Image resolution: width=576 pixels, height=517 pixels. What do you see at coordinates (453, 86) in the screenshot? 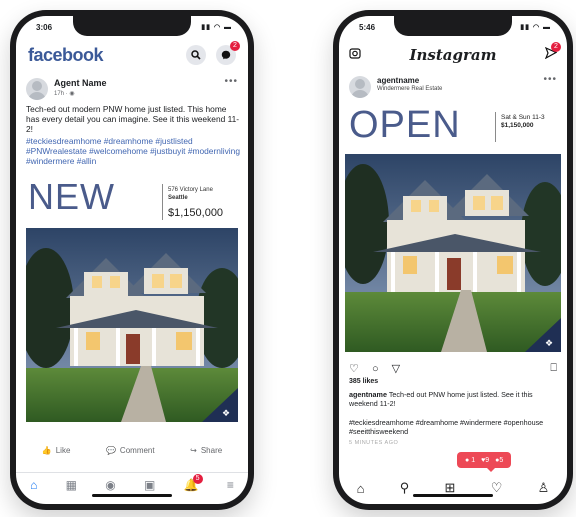
I see `post-header: agentname Windermere Real Estate •••` at bounding box center [453, 86].